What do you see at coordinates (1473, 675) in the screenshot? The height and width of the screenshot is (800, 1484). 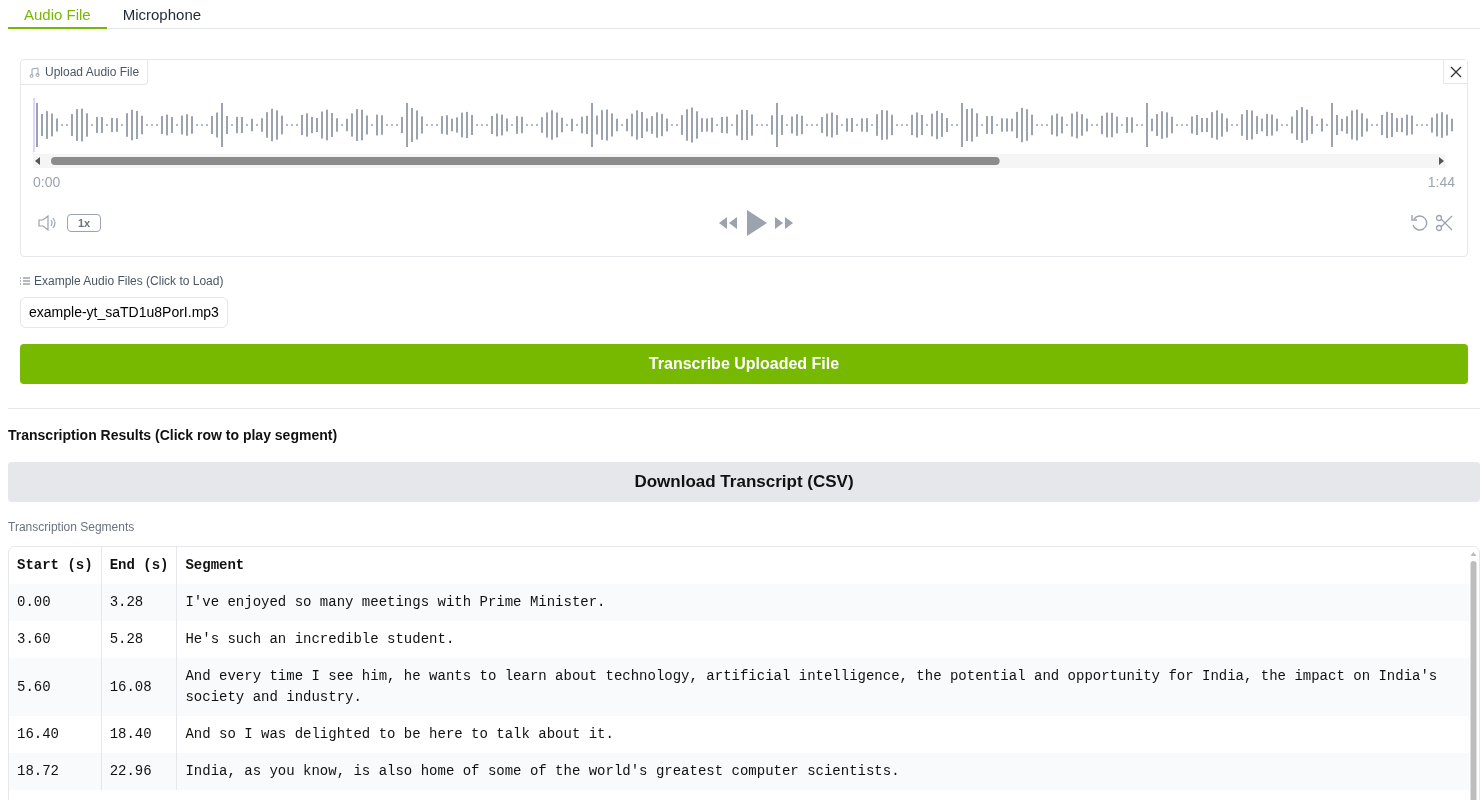 I see `vertical-scrollbar` at bounding box center [1473, 675].